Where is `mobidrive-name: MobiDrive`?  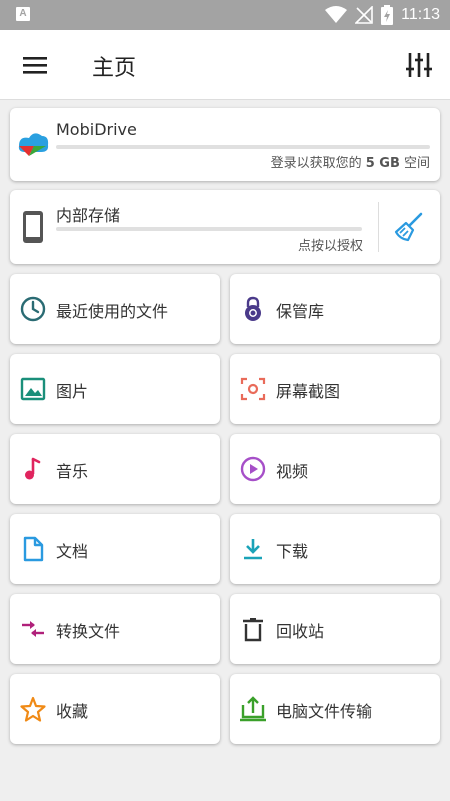 mobidrive-name: MobiDrive is located at coordinates (96, 129).